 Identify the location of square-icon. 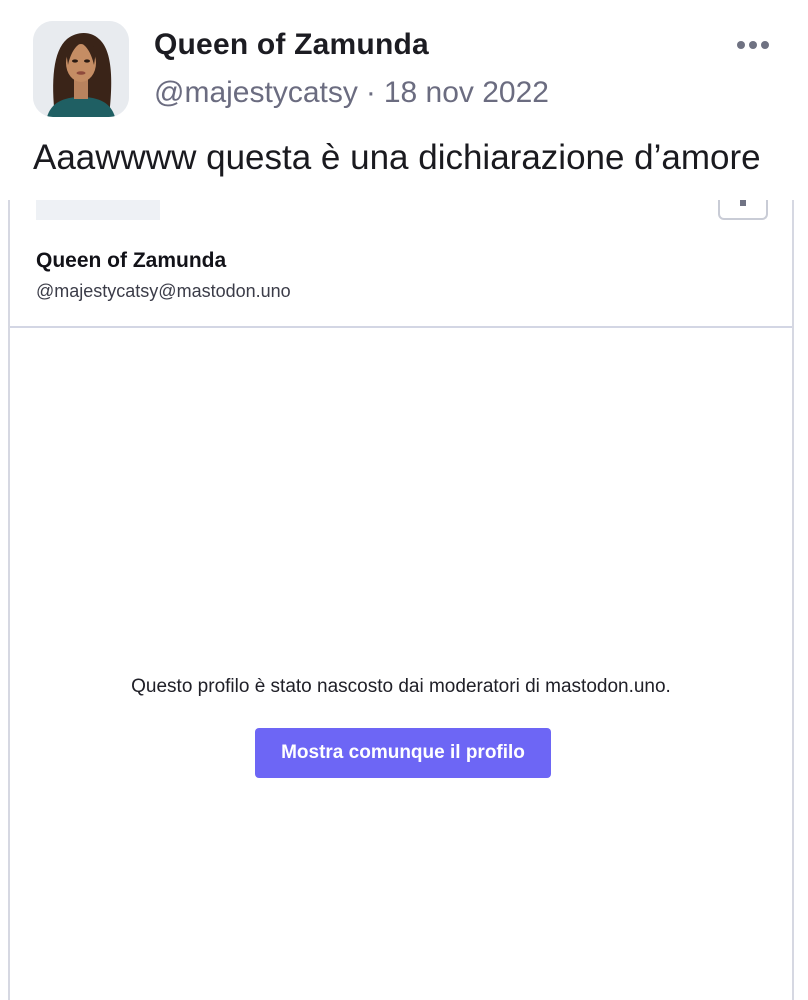
(743, 203).